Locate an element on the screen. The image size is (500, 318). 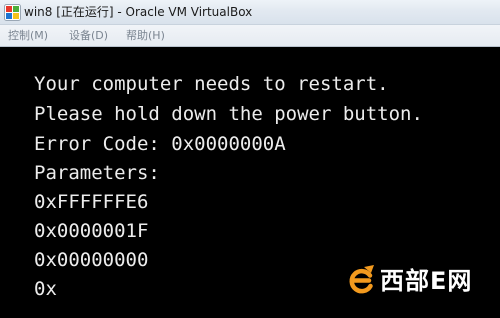
menu-help: 帮助(H) is located at coordinates (145, 36).